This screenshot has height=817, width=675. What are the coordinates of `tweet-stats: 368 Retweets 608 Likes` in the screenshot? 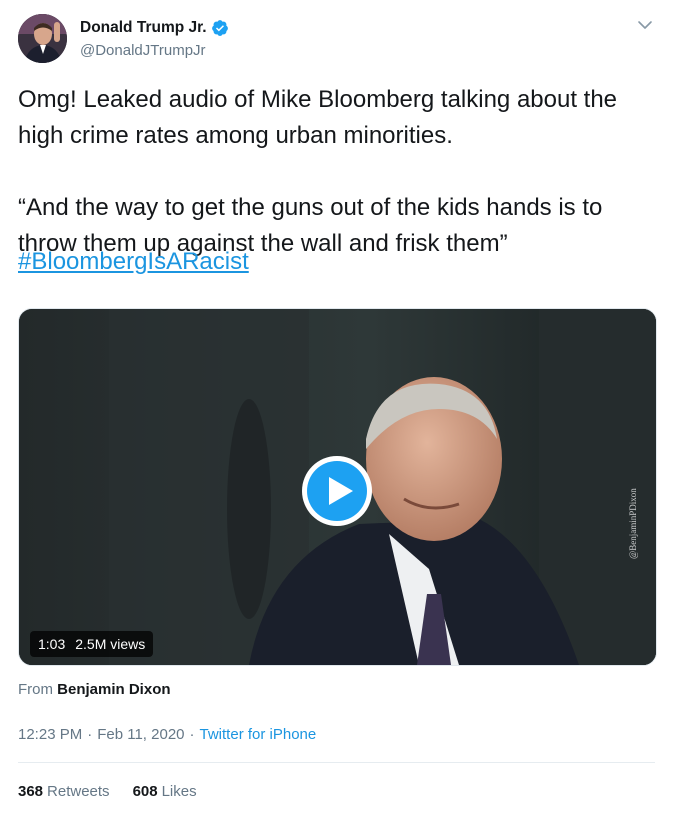 It's located at (119, 791).